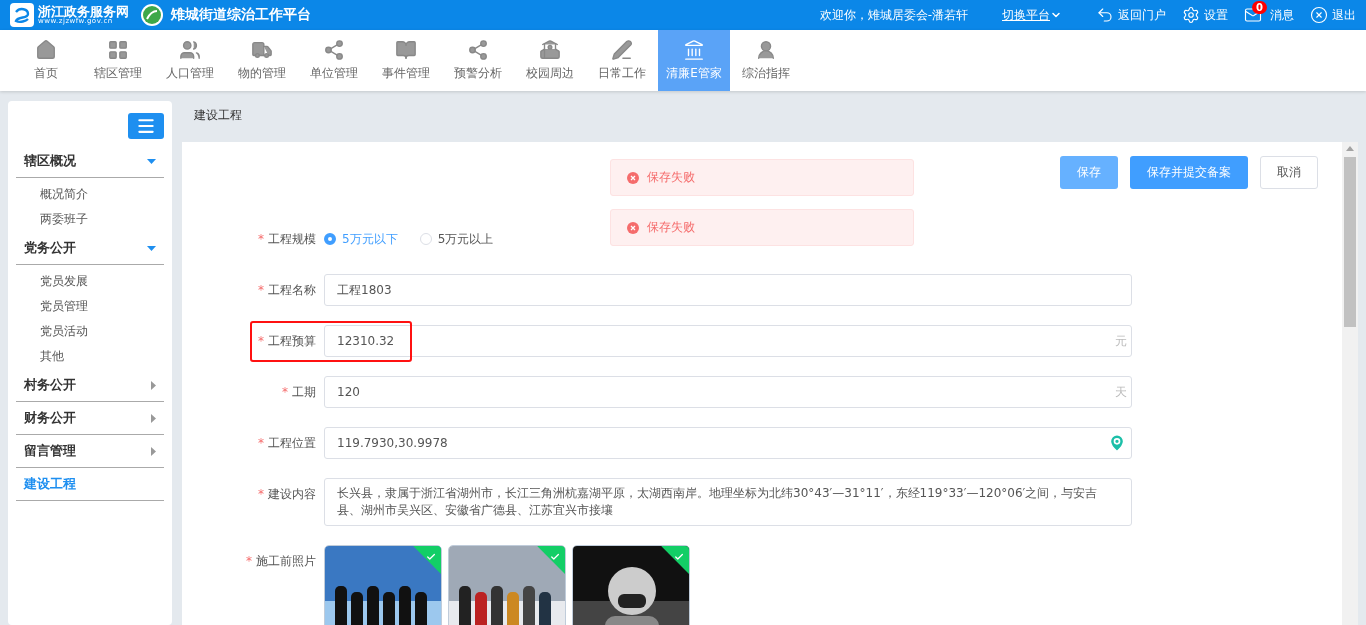  I want to click on menu-icon, so click(146, 126).